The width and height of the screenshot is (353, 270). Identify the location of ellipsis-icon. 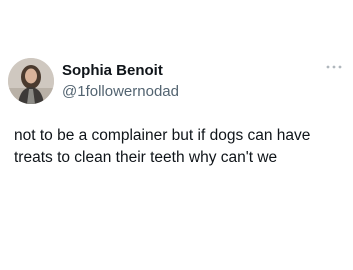
(334, 67).